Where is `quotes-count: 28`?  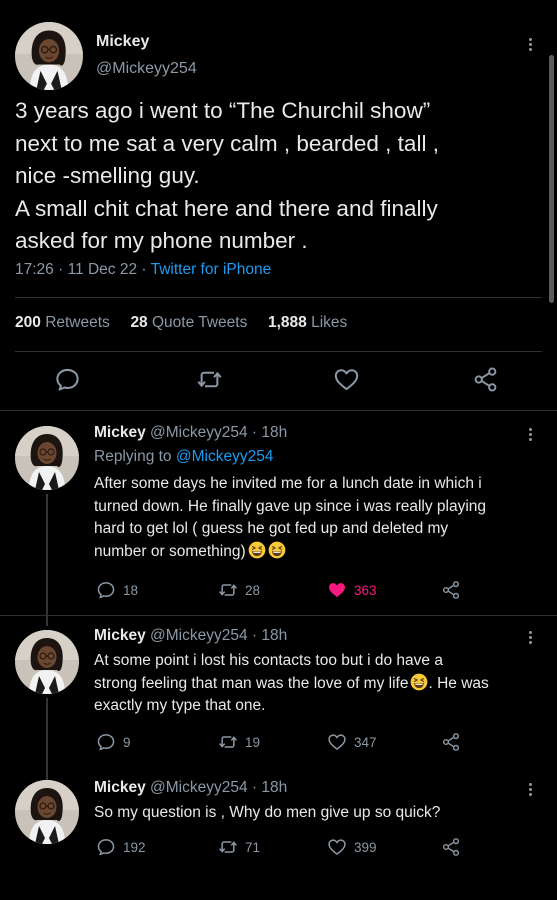 quotes-count: 28 is located at coordinates (139, 322).